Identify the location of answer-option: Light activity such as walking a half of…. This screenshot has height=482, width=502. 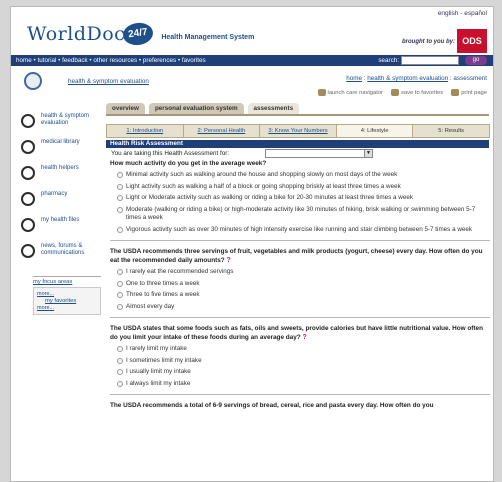
(303, 187).